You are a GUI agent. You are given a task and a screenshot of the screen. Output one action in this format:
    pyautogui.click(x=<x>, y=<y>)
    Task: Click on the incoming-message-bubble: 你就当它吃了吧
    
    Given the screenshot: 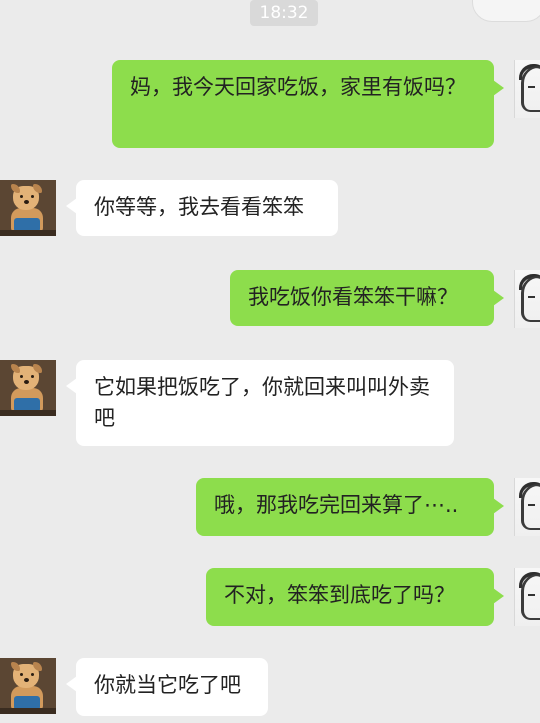 What is the action you would take?
    pyautogui.click(x=167, y=687)
    